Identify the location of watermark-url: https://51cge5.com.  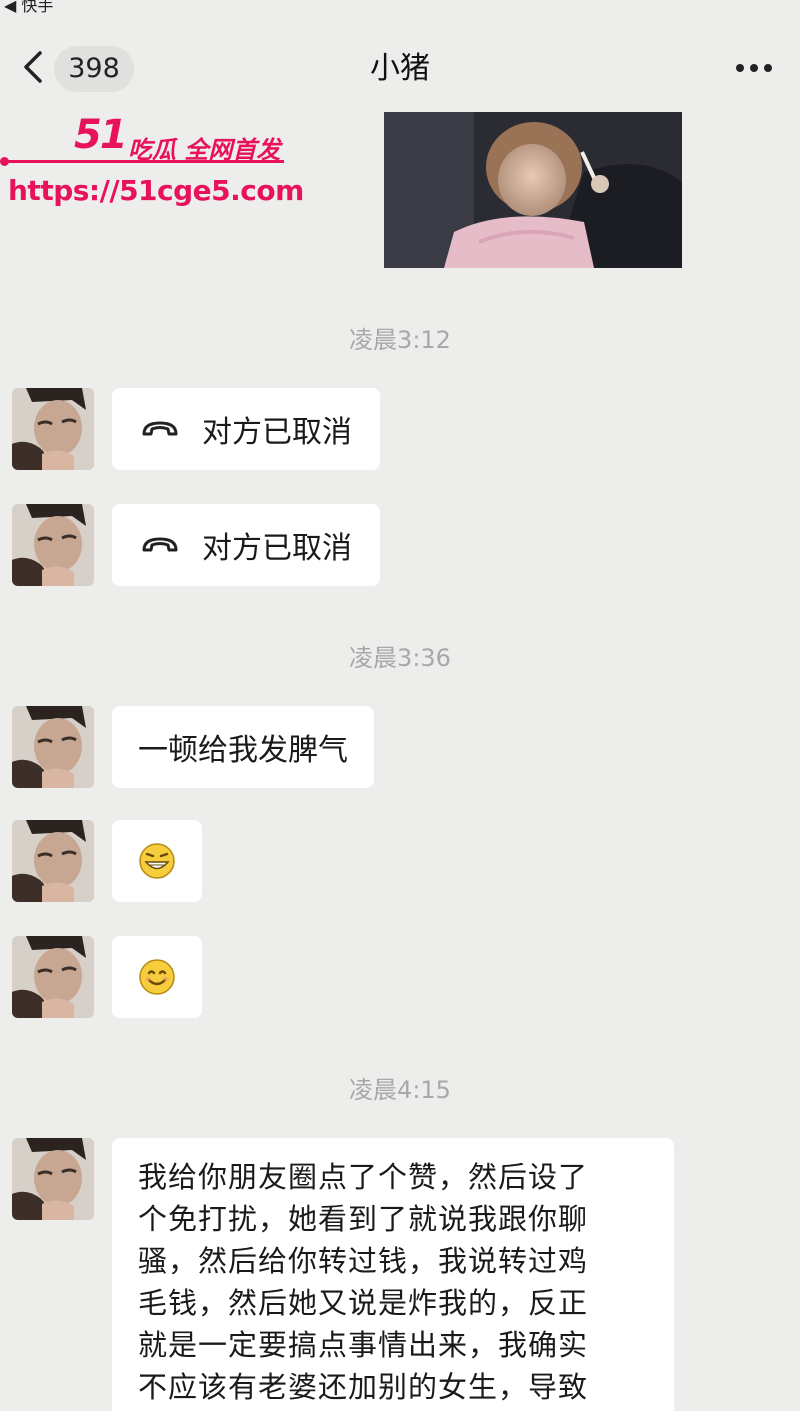
(156, 190).